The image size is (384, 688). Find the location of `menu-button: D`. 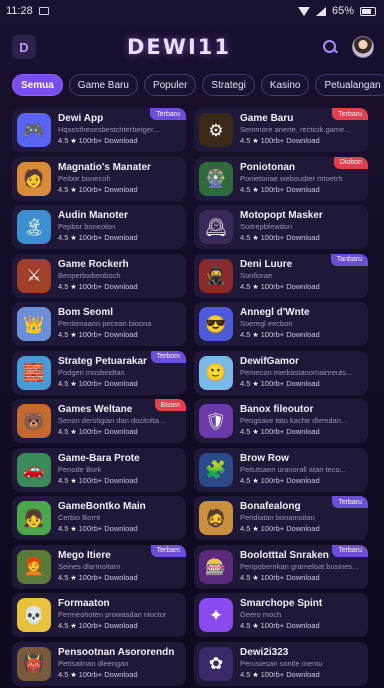

menu-button: D is located at coordinates (24, 47).